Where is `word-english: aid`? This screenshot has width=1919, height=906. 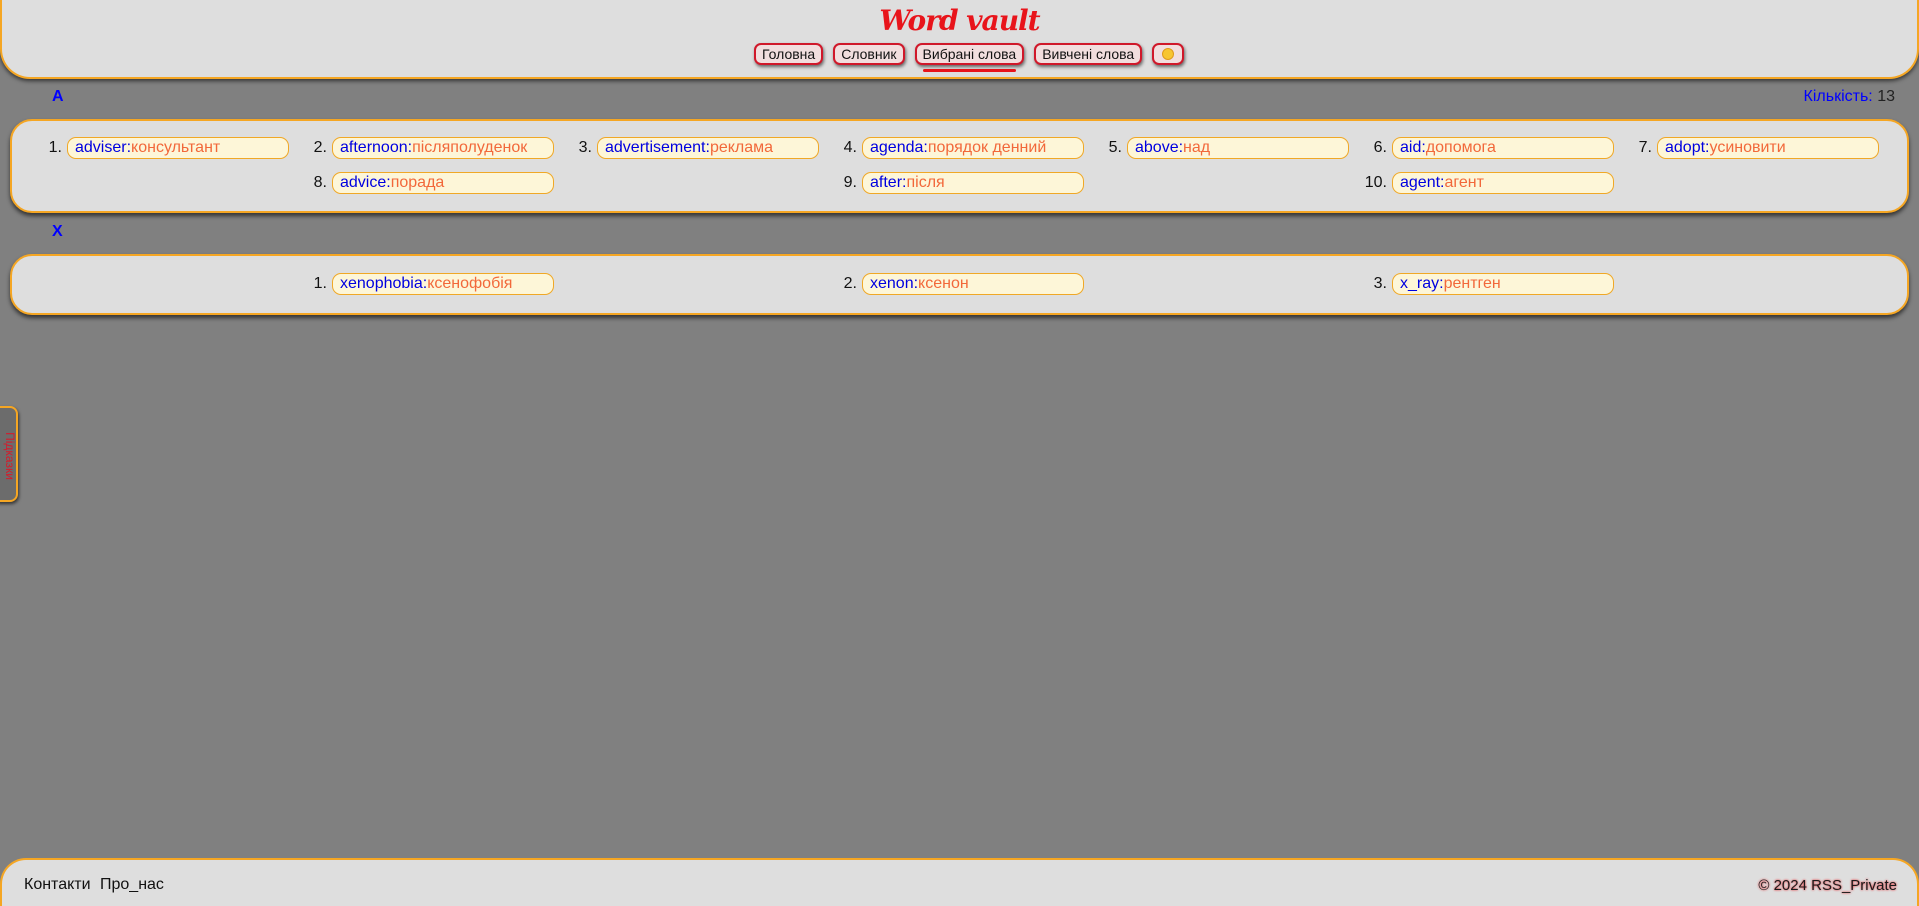 word-english: aid is located at coordinates (1411, 147).